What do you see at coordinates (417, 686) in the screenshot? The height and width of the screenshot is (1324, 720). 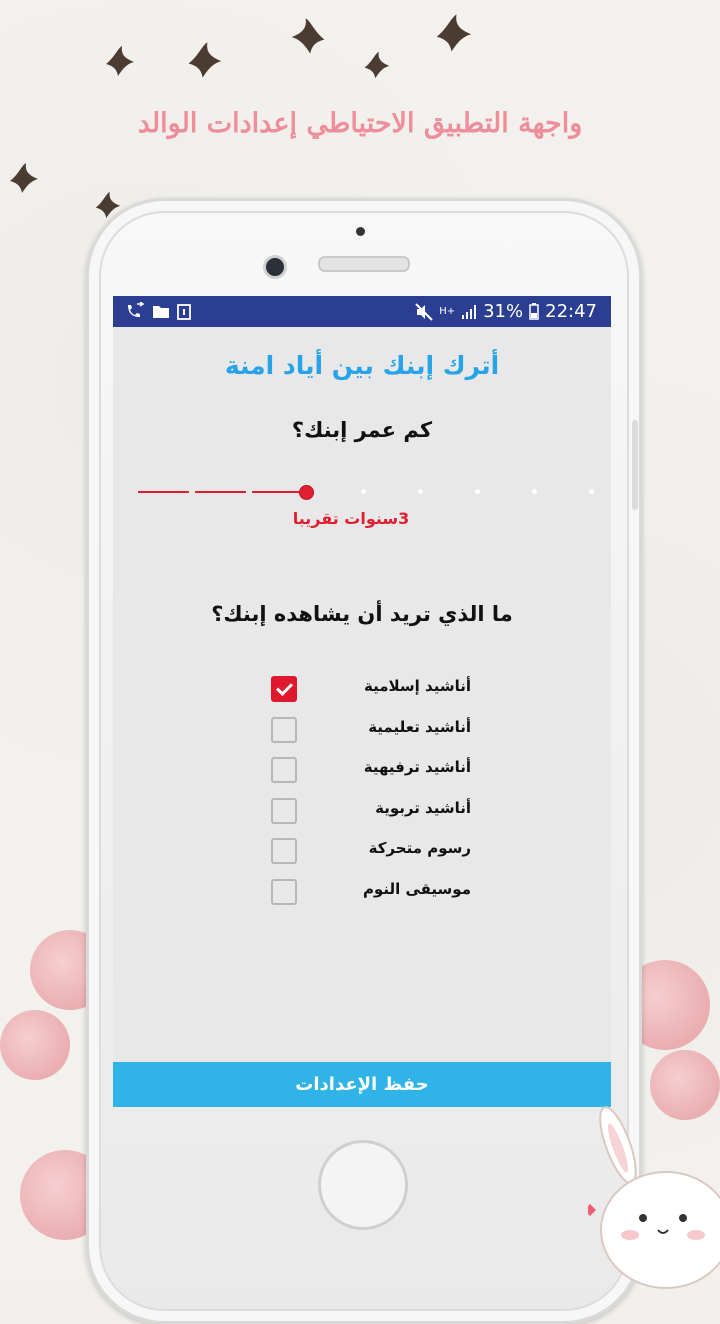 I see `option-label: أناشيد إسلامية` at bounding box center [417, 686].